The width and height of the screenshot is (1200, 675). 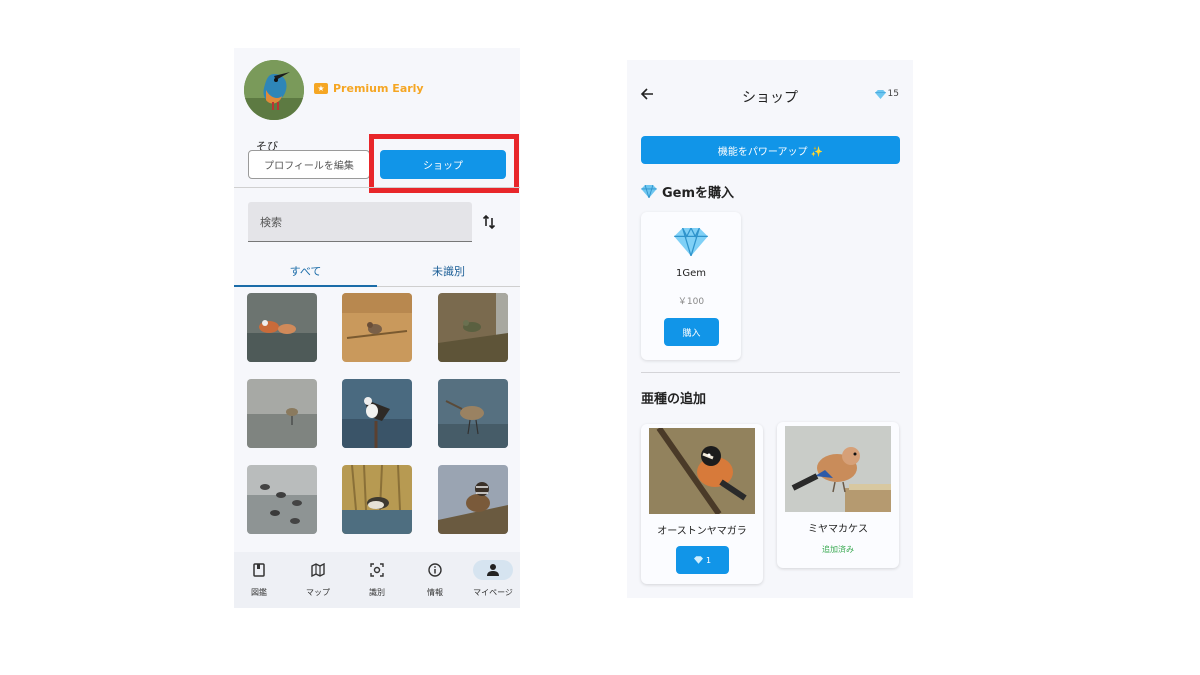 I want to click on buy-button: 購入, so click(x=691, y=332).